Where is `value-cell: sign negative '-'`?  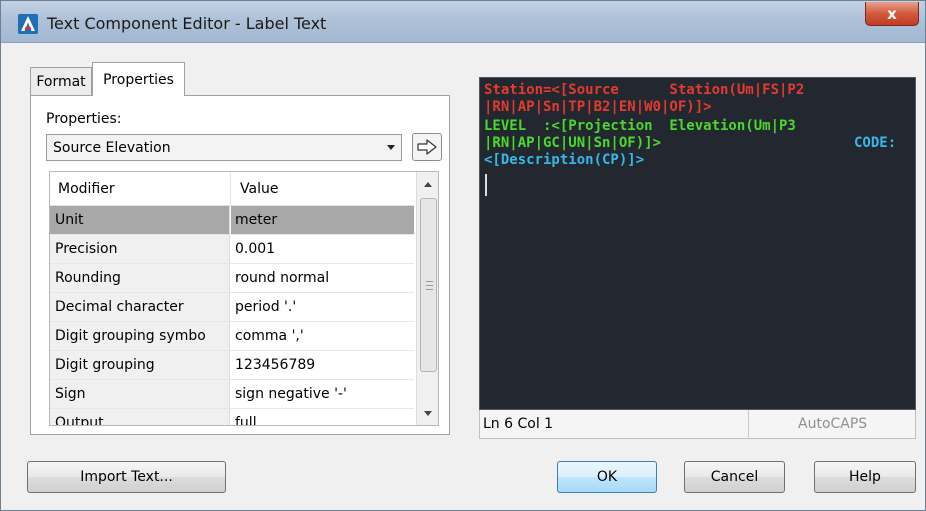 value-cell: sign negative '-' is located at coordinates (322, 394).